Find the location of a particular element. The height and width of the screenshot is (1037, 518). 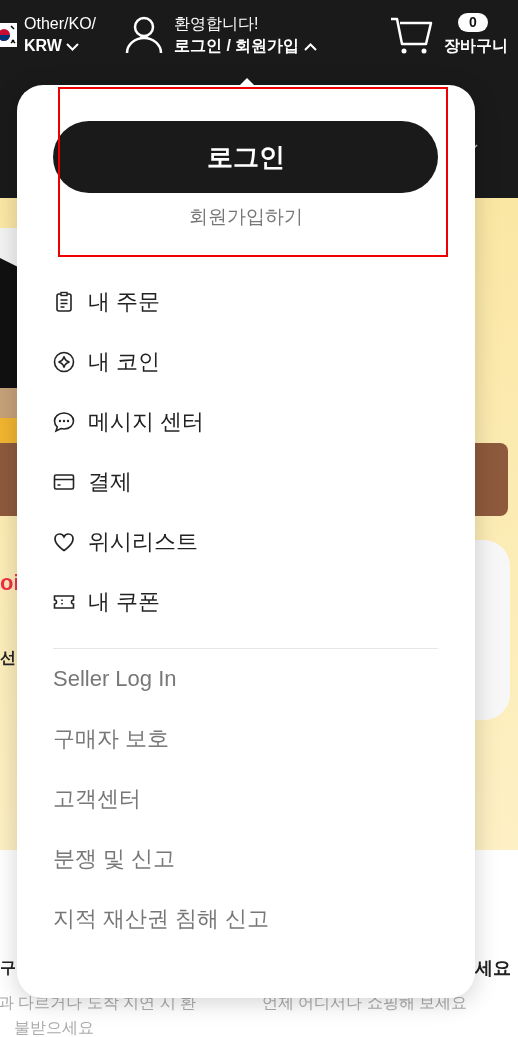

menu-item: 내 코인 is located at coordinates (124, 362).